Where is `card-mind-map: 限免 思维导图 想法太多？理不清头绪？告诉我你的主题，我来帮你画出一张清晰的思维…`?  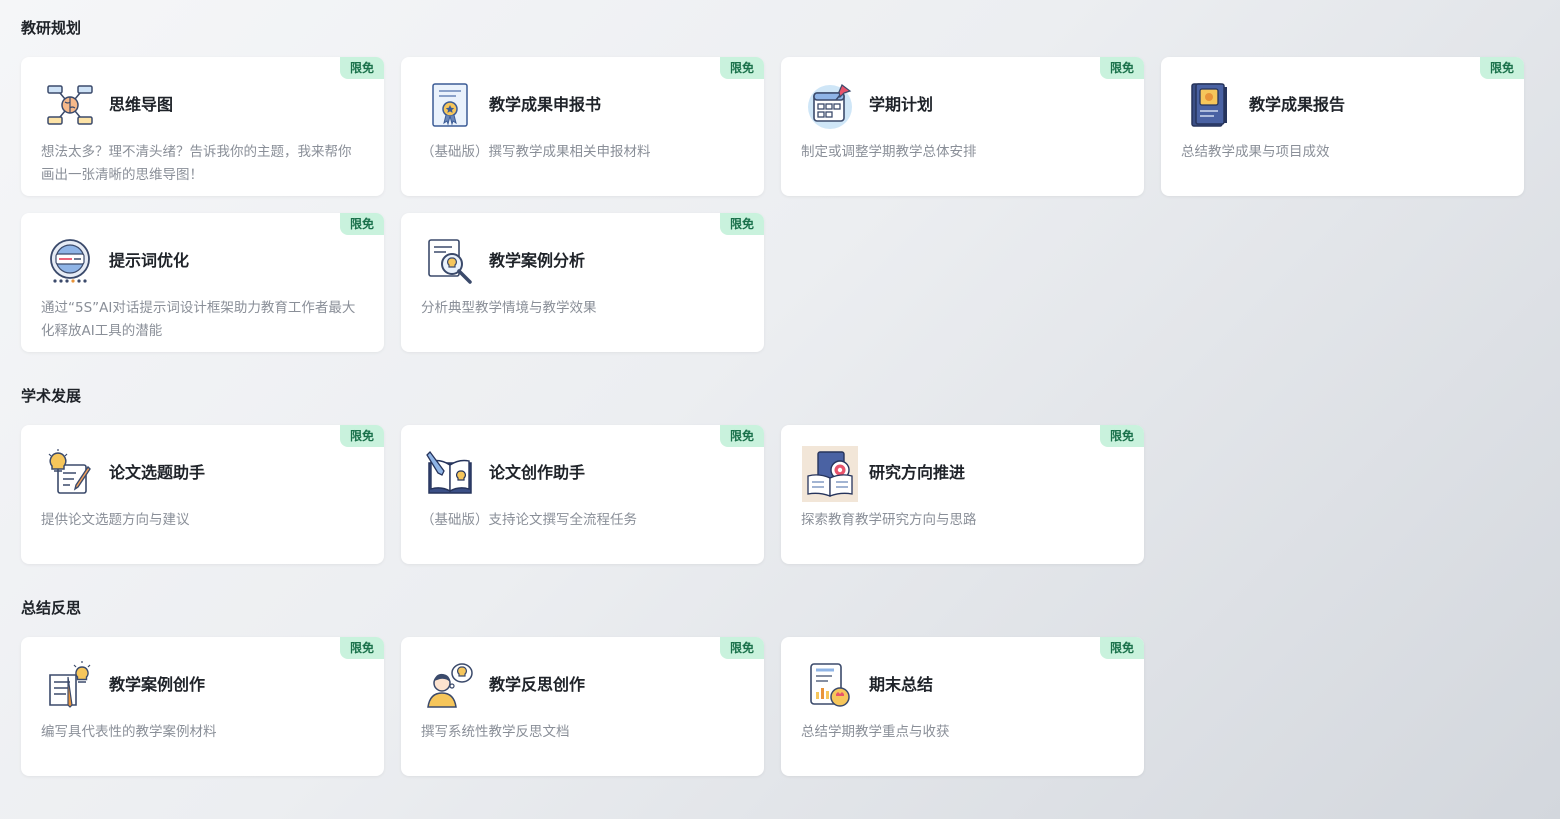 card-mind-map: 限免 思维导图 想法太多？理不清头绪？告诉我你的主题，我来帮你画出一张清晰的思维… is located at coordinates (202, 126).